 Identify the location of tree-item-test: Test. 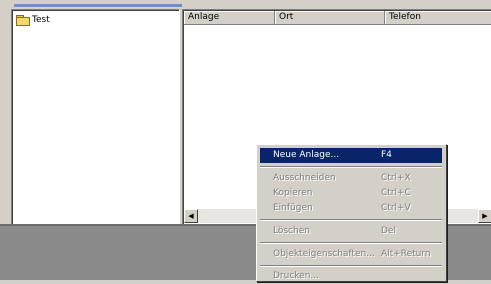
(33, 20).